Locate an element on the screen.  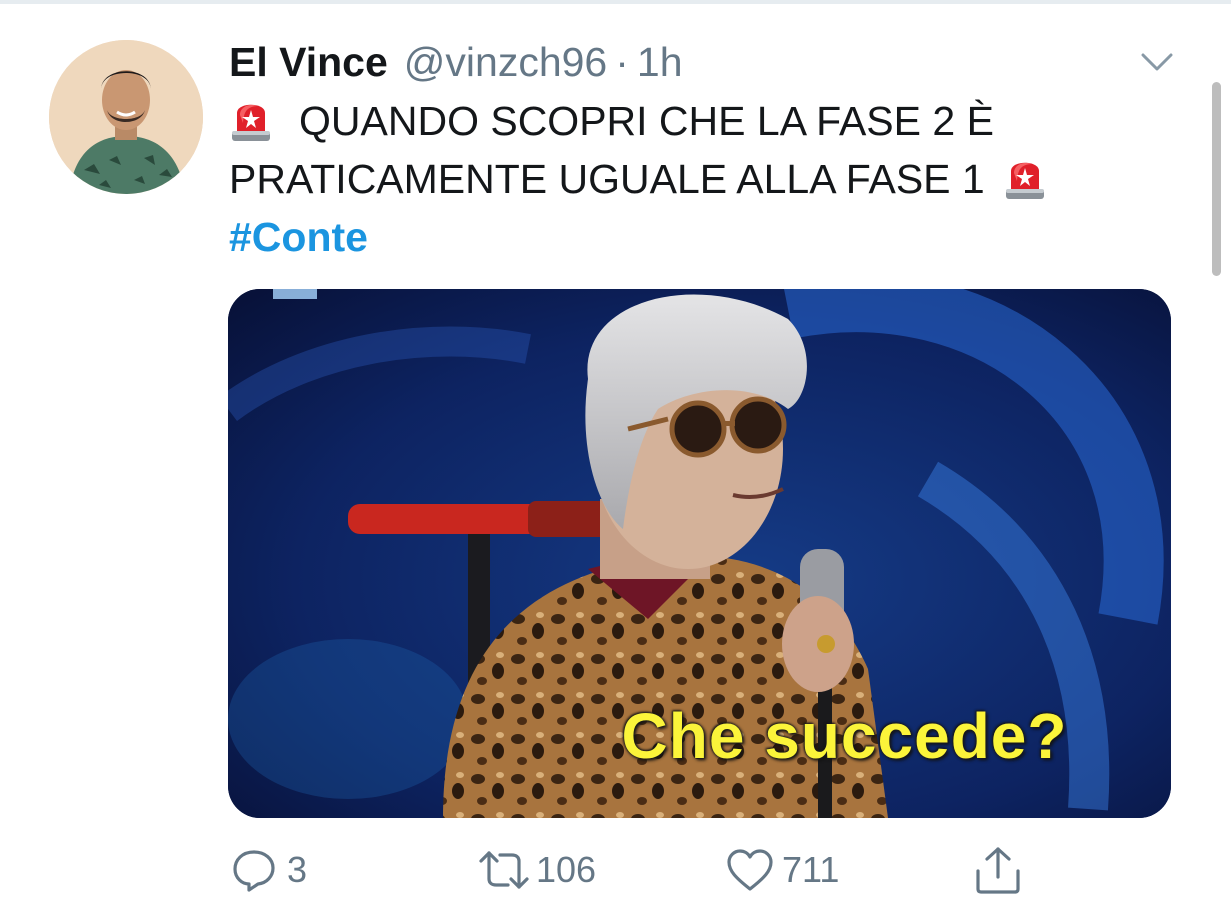
share-icon is located at coordinates (998, 870).